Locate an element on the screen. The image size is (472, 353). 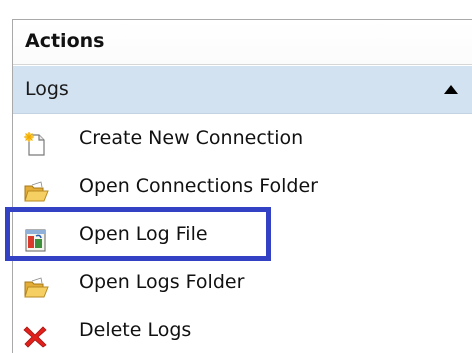
action-label: Open Logs Folder is located at coordinates (162, 282).